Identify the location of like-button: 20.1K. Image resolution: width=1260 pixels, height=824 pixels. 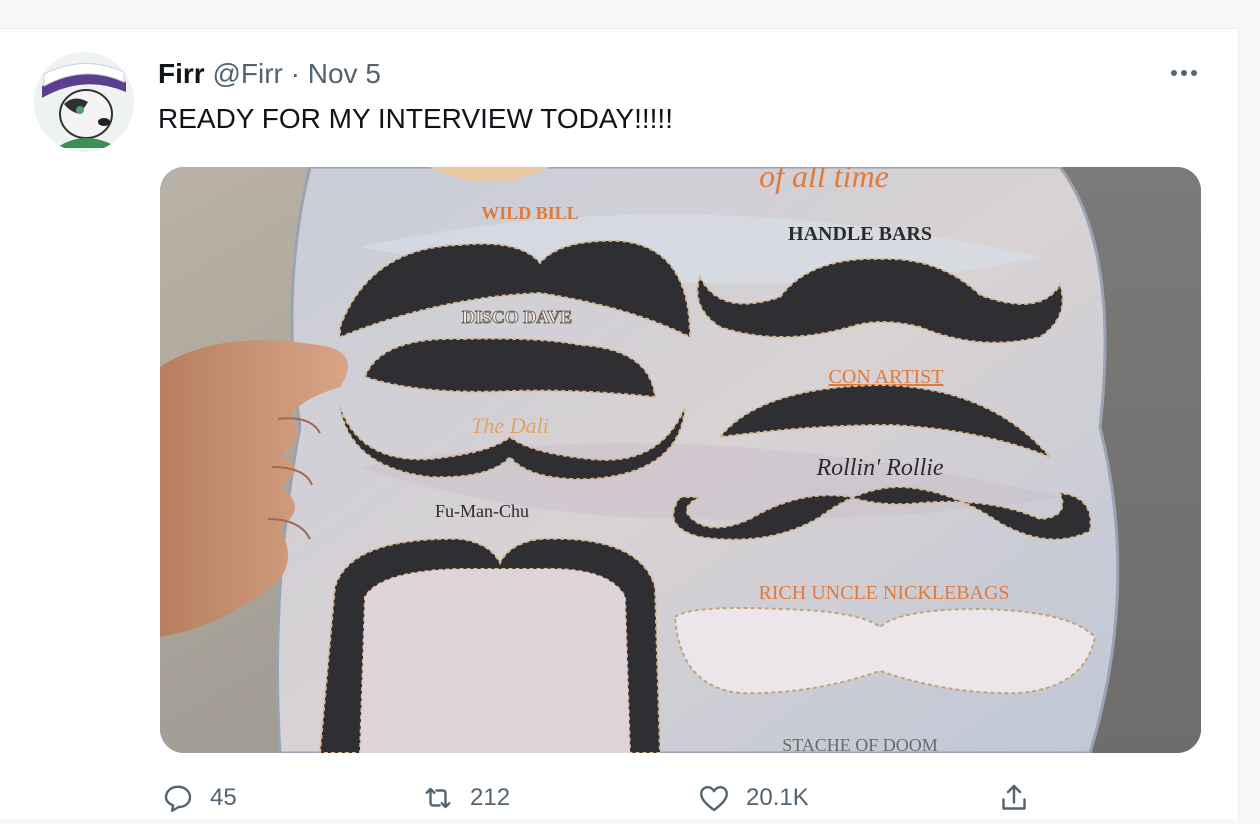
(752, 798).